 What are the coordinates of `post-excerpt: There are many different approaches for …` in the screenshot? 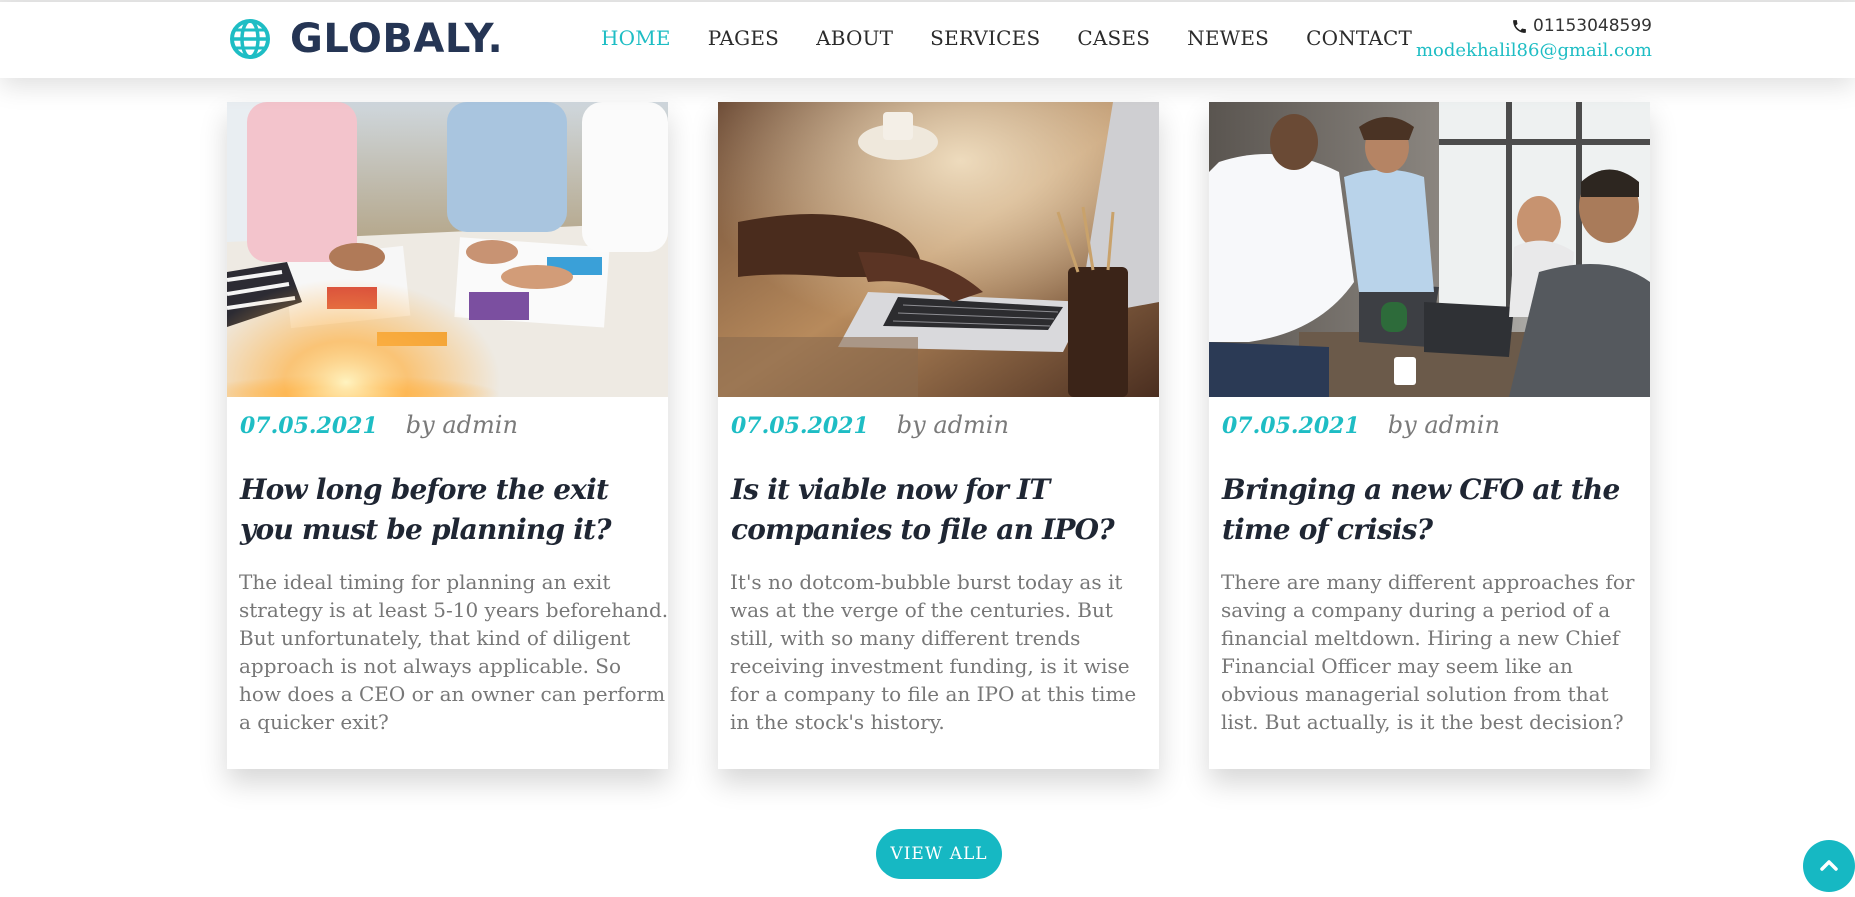 It's located at (1428, 652).